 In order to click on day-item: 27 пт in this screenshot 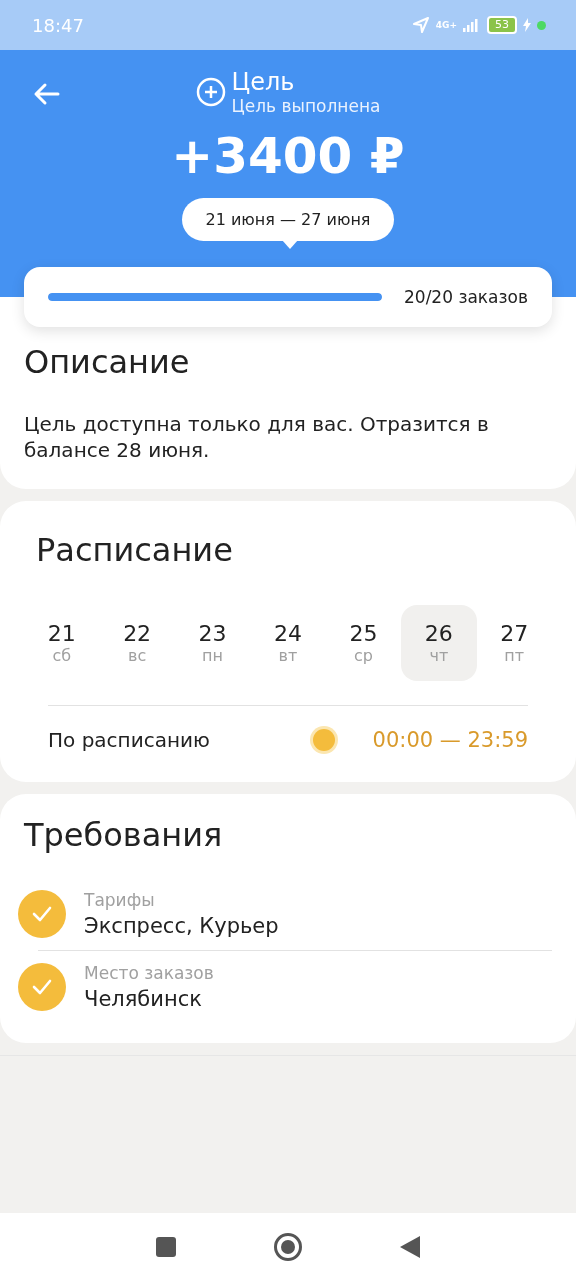, I will do `click(514, 643)`.